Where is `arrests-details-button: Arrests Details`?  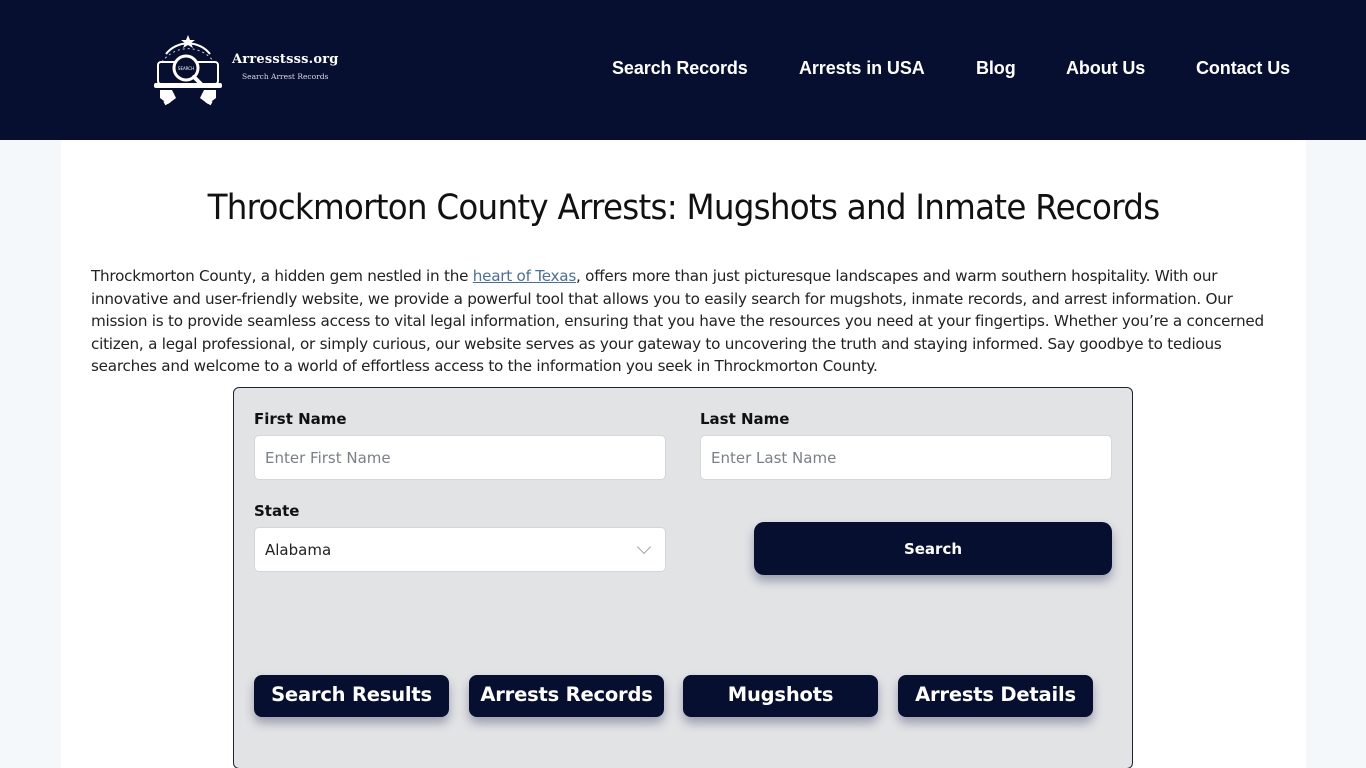 arrests-details-button: Arrests Details is located at coordinates (995, 696).